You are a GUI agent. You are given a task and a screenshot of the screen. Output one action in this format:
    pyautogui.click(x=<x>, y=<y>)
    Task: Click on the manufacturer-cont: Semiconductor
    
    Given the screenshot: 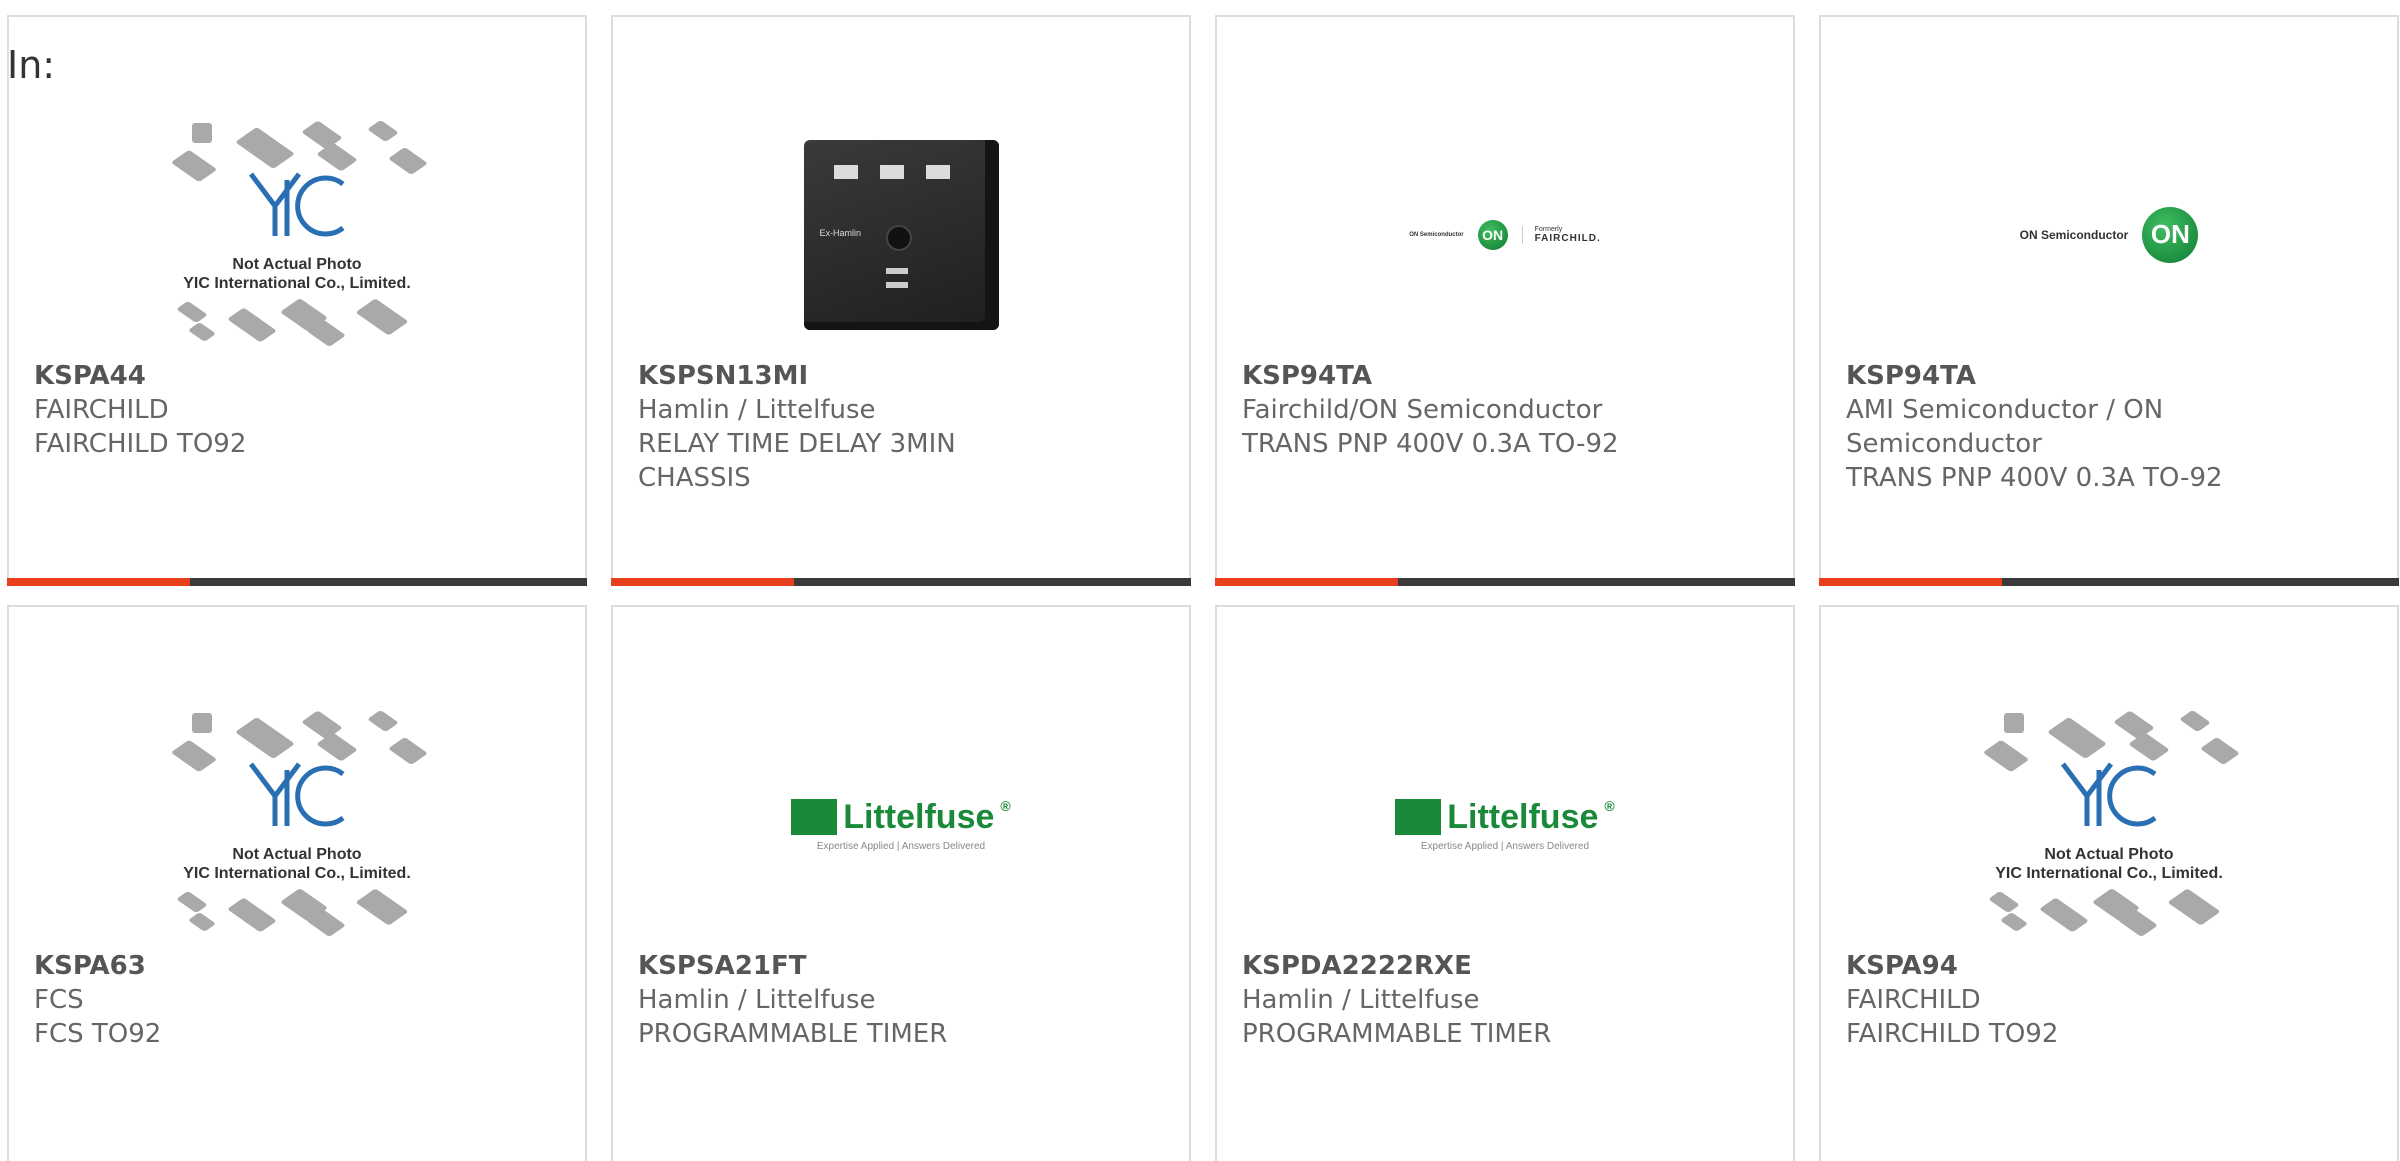 What is the action you would take?
    pyautogui.click(x=1944, y=444)
    